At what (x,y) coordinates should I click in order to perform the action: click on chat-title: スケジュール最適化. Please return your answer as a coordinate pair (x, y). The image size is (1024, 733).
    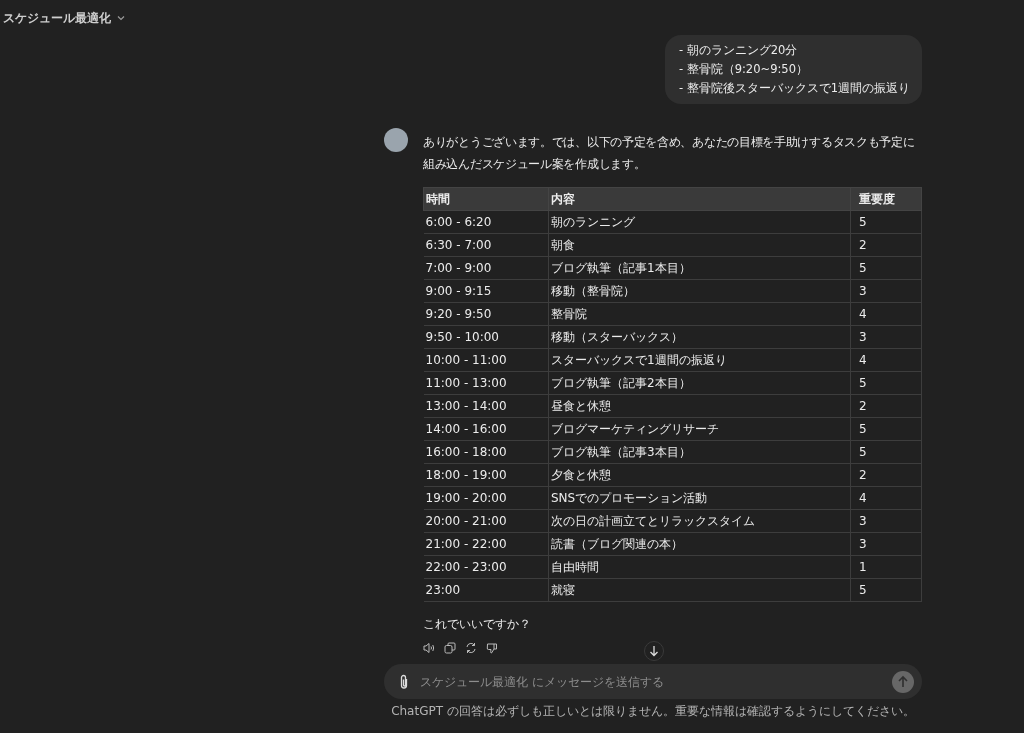
    Looking at the image, I should click on (57, 18).